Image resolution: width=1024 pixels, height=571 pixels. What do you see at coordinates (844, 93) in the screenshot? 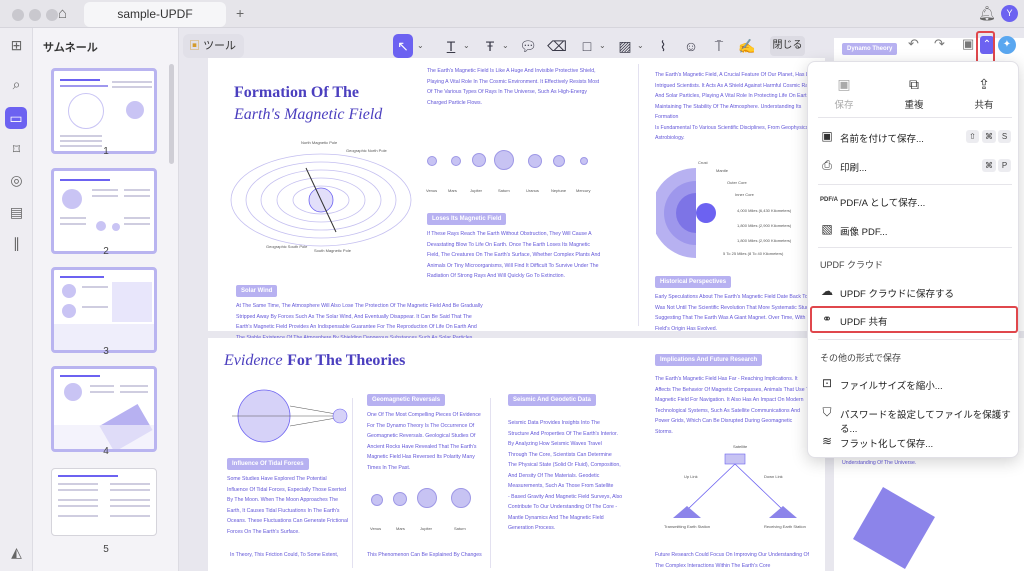
I see `save-quick-button: ▣ 保存` at bounding box center [844, 93].